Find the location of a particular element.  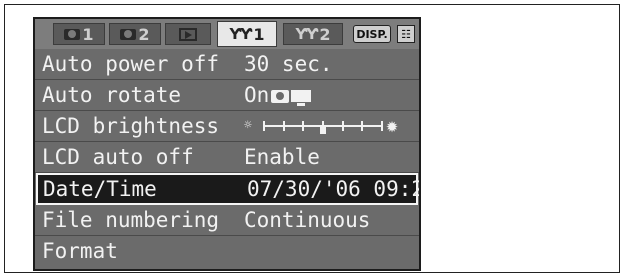

bright-sun-icon: ✹ is located at coordinates (392, 125).